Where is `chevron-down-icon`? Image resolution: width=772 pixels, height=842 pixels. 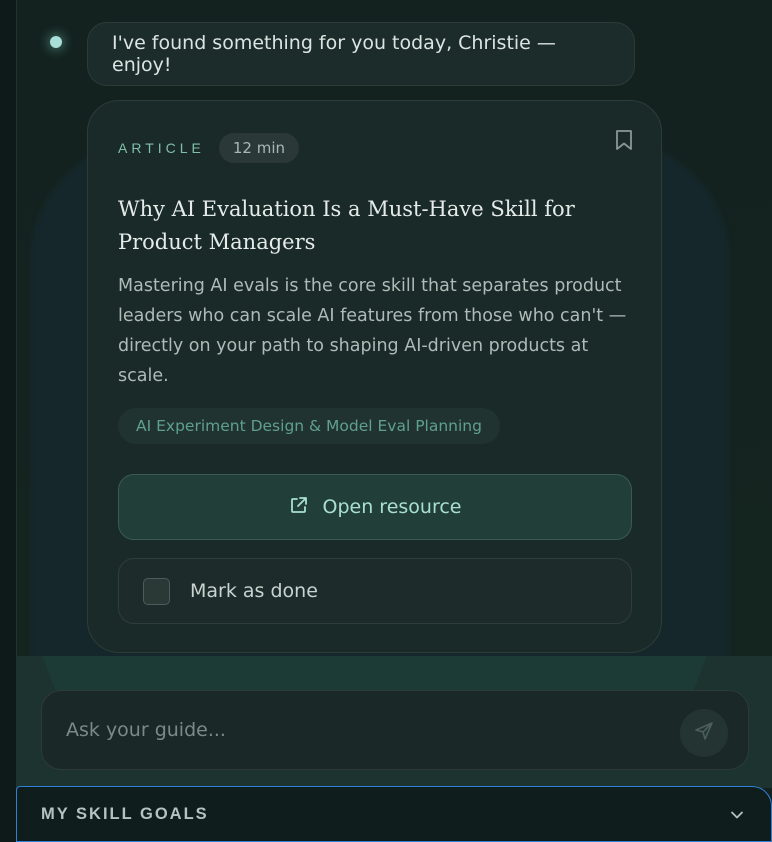
chevron-down-icon is located at coordinates (737, 817).